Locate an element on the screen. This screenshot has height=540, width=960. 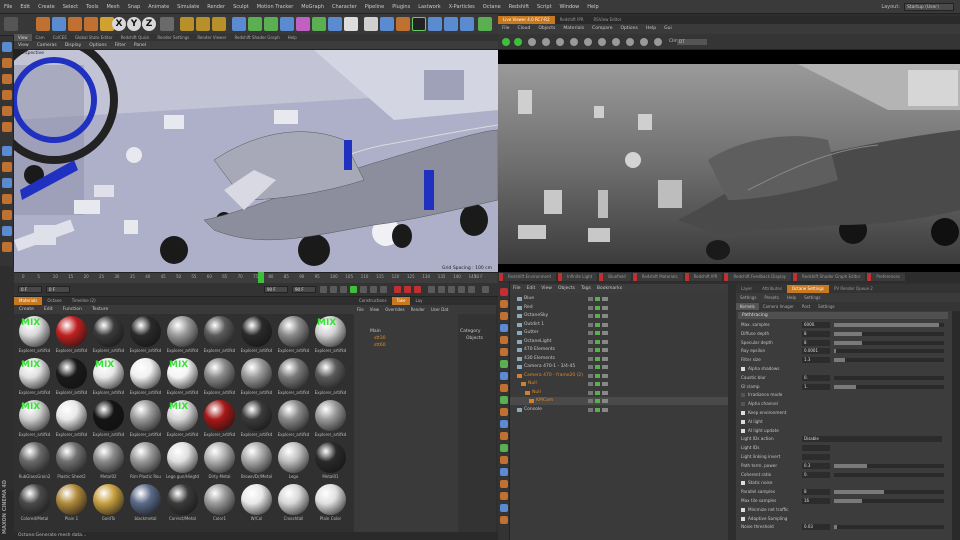
material-swatch: Lego is located at coordinates (293, 461).